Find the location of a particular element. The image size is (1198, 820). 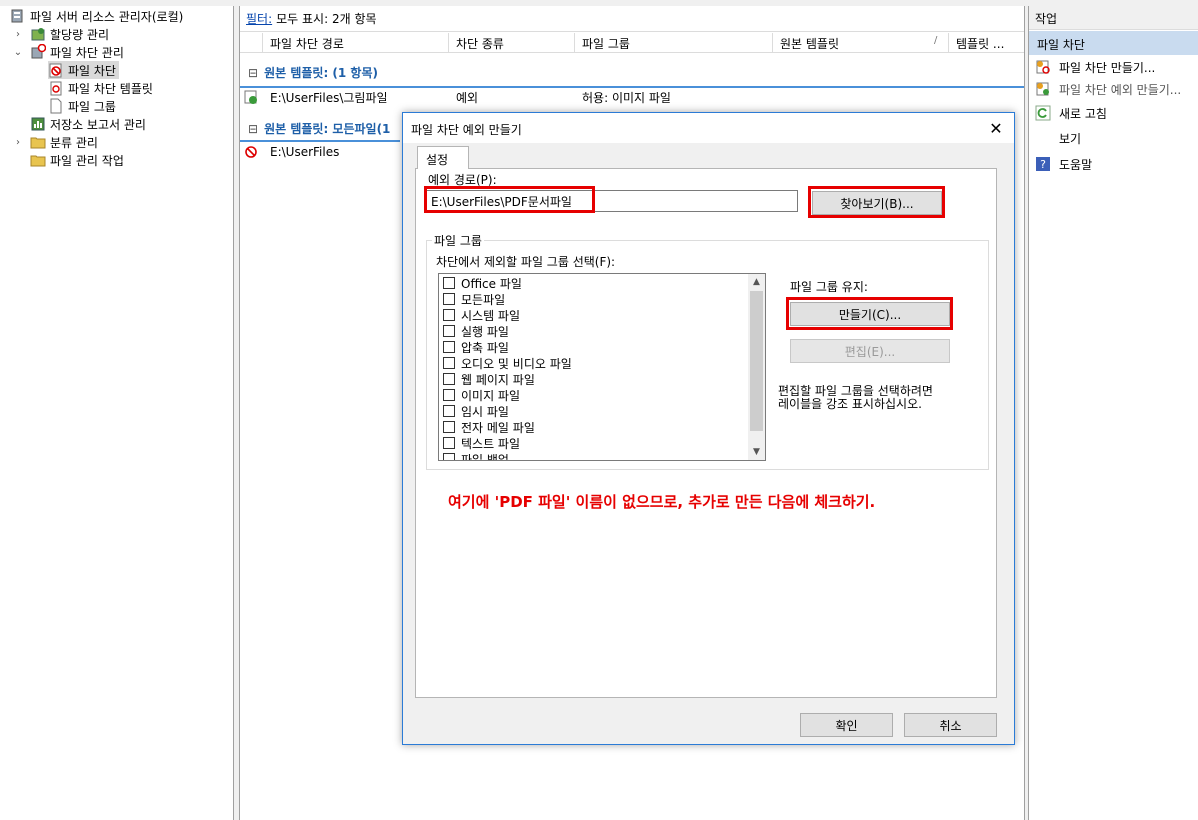

list-item: 실행 파일 is located at coordinates (476, 331).